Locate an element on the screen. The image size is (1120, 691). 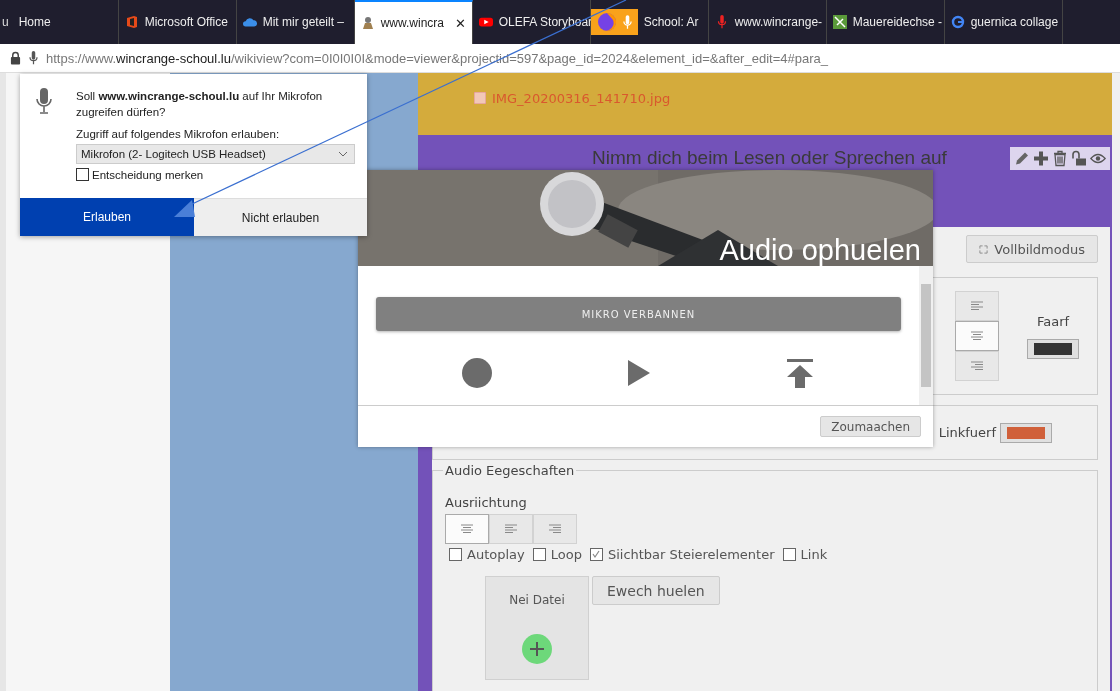
figure-icon is located at coordinates (367, 23).